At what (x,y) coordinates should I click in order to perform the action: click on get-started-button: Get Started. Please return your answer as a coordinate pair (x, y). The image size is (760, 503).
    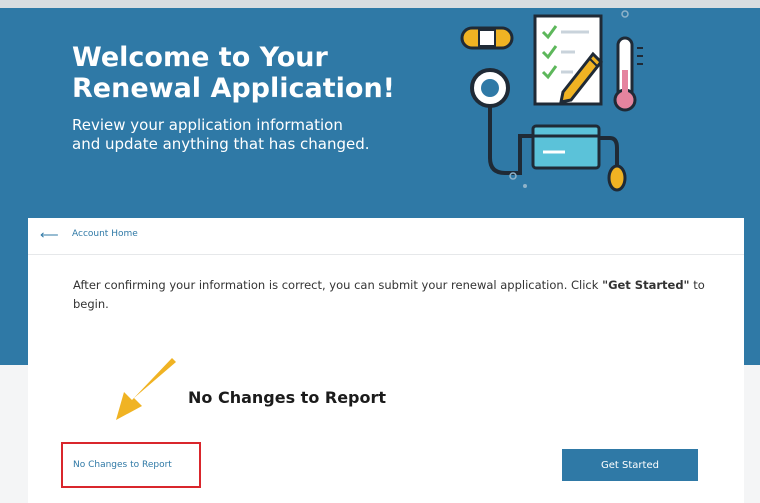
    Looking at the image, I should click on (630, 465).